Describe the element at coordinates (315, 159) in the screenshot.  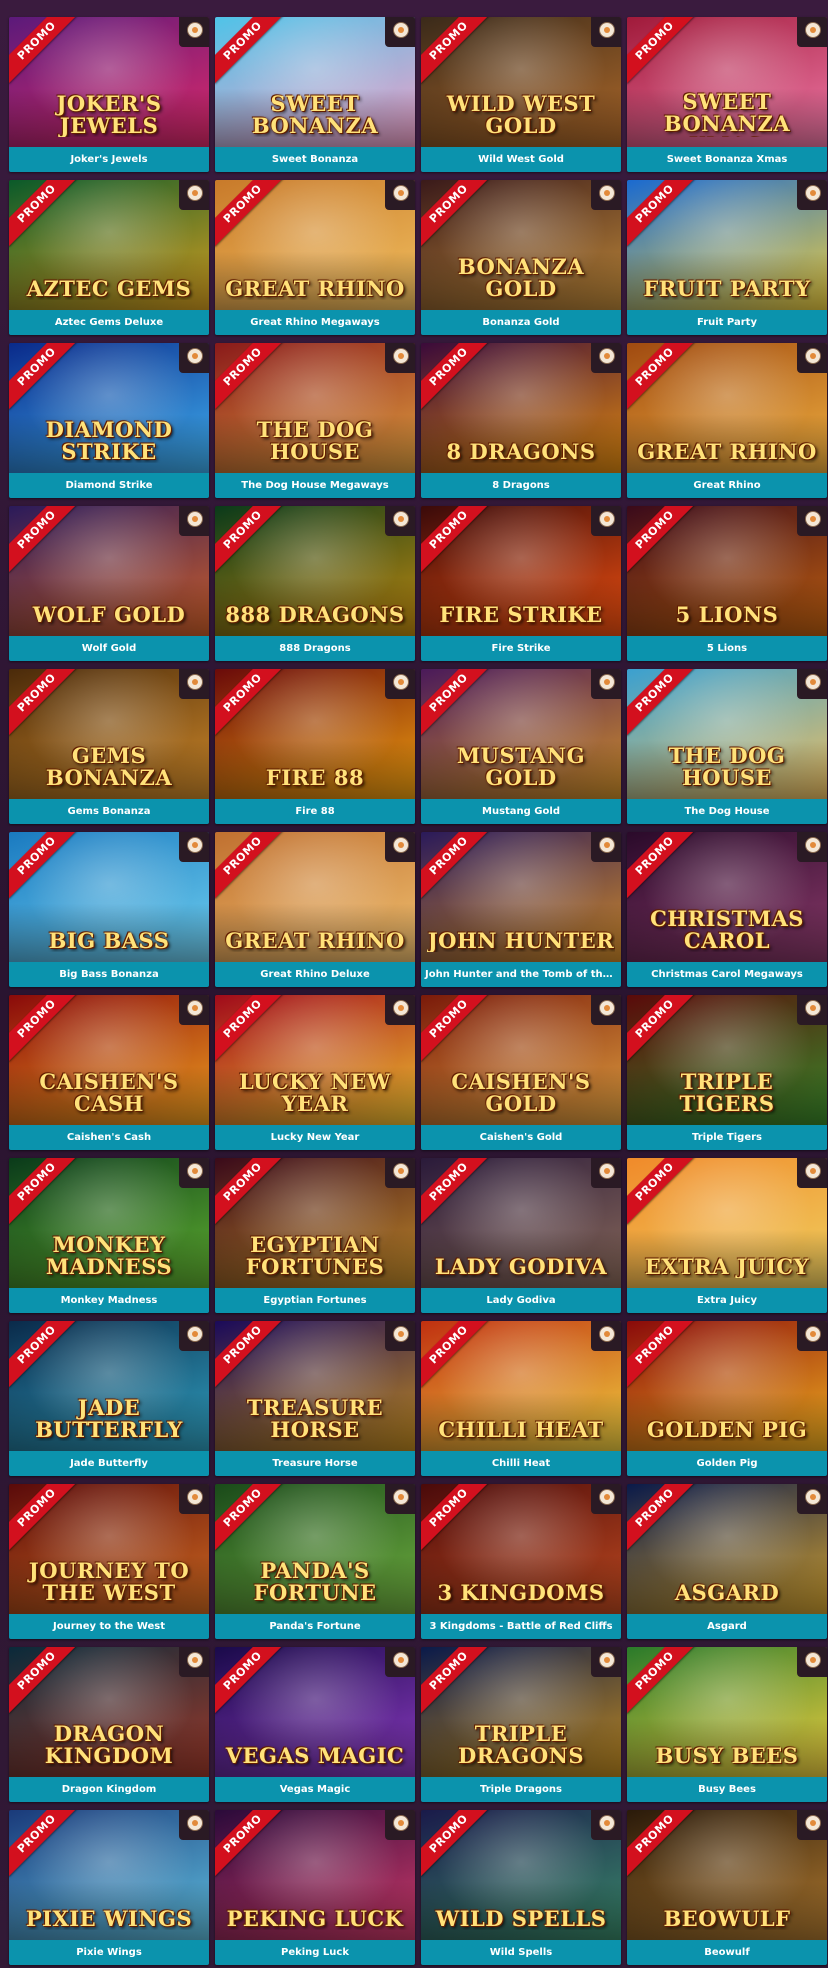
I see `game-title: Sweet Bonanza` at that location.